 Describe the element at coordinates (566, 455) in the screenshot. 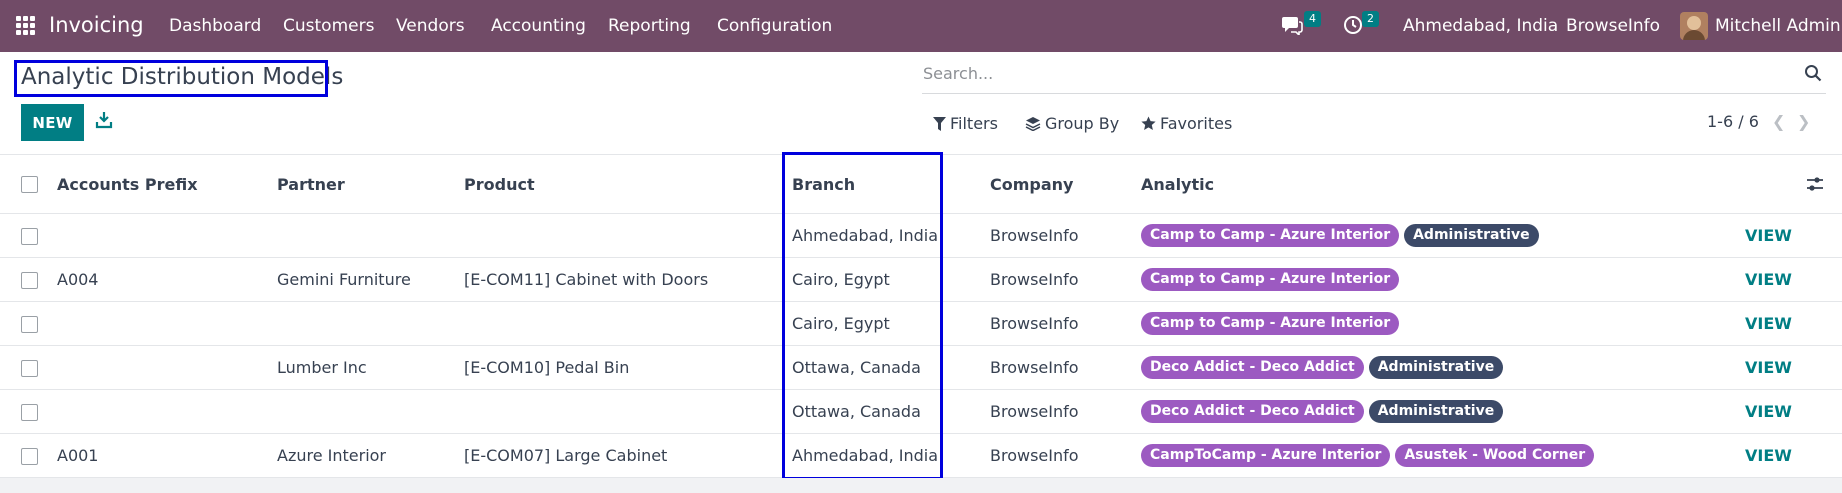

I see `cell-product: [E-COM07] Large Cabinet` at that location.